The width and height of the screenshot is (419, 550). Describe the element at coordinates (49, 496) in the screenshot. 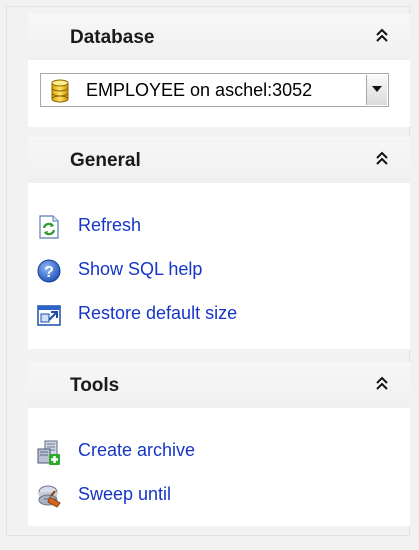

I see `sweep-icon` at that location.